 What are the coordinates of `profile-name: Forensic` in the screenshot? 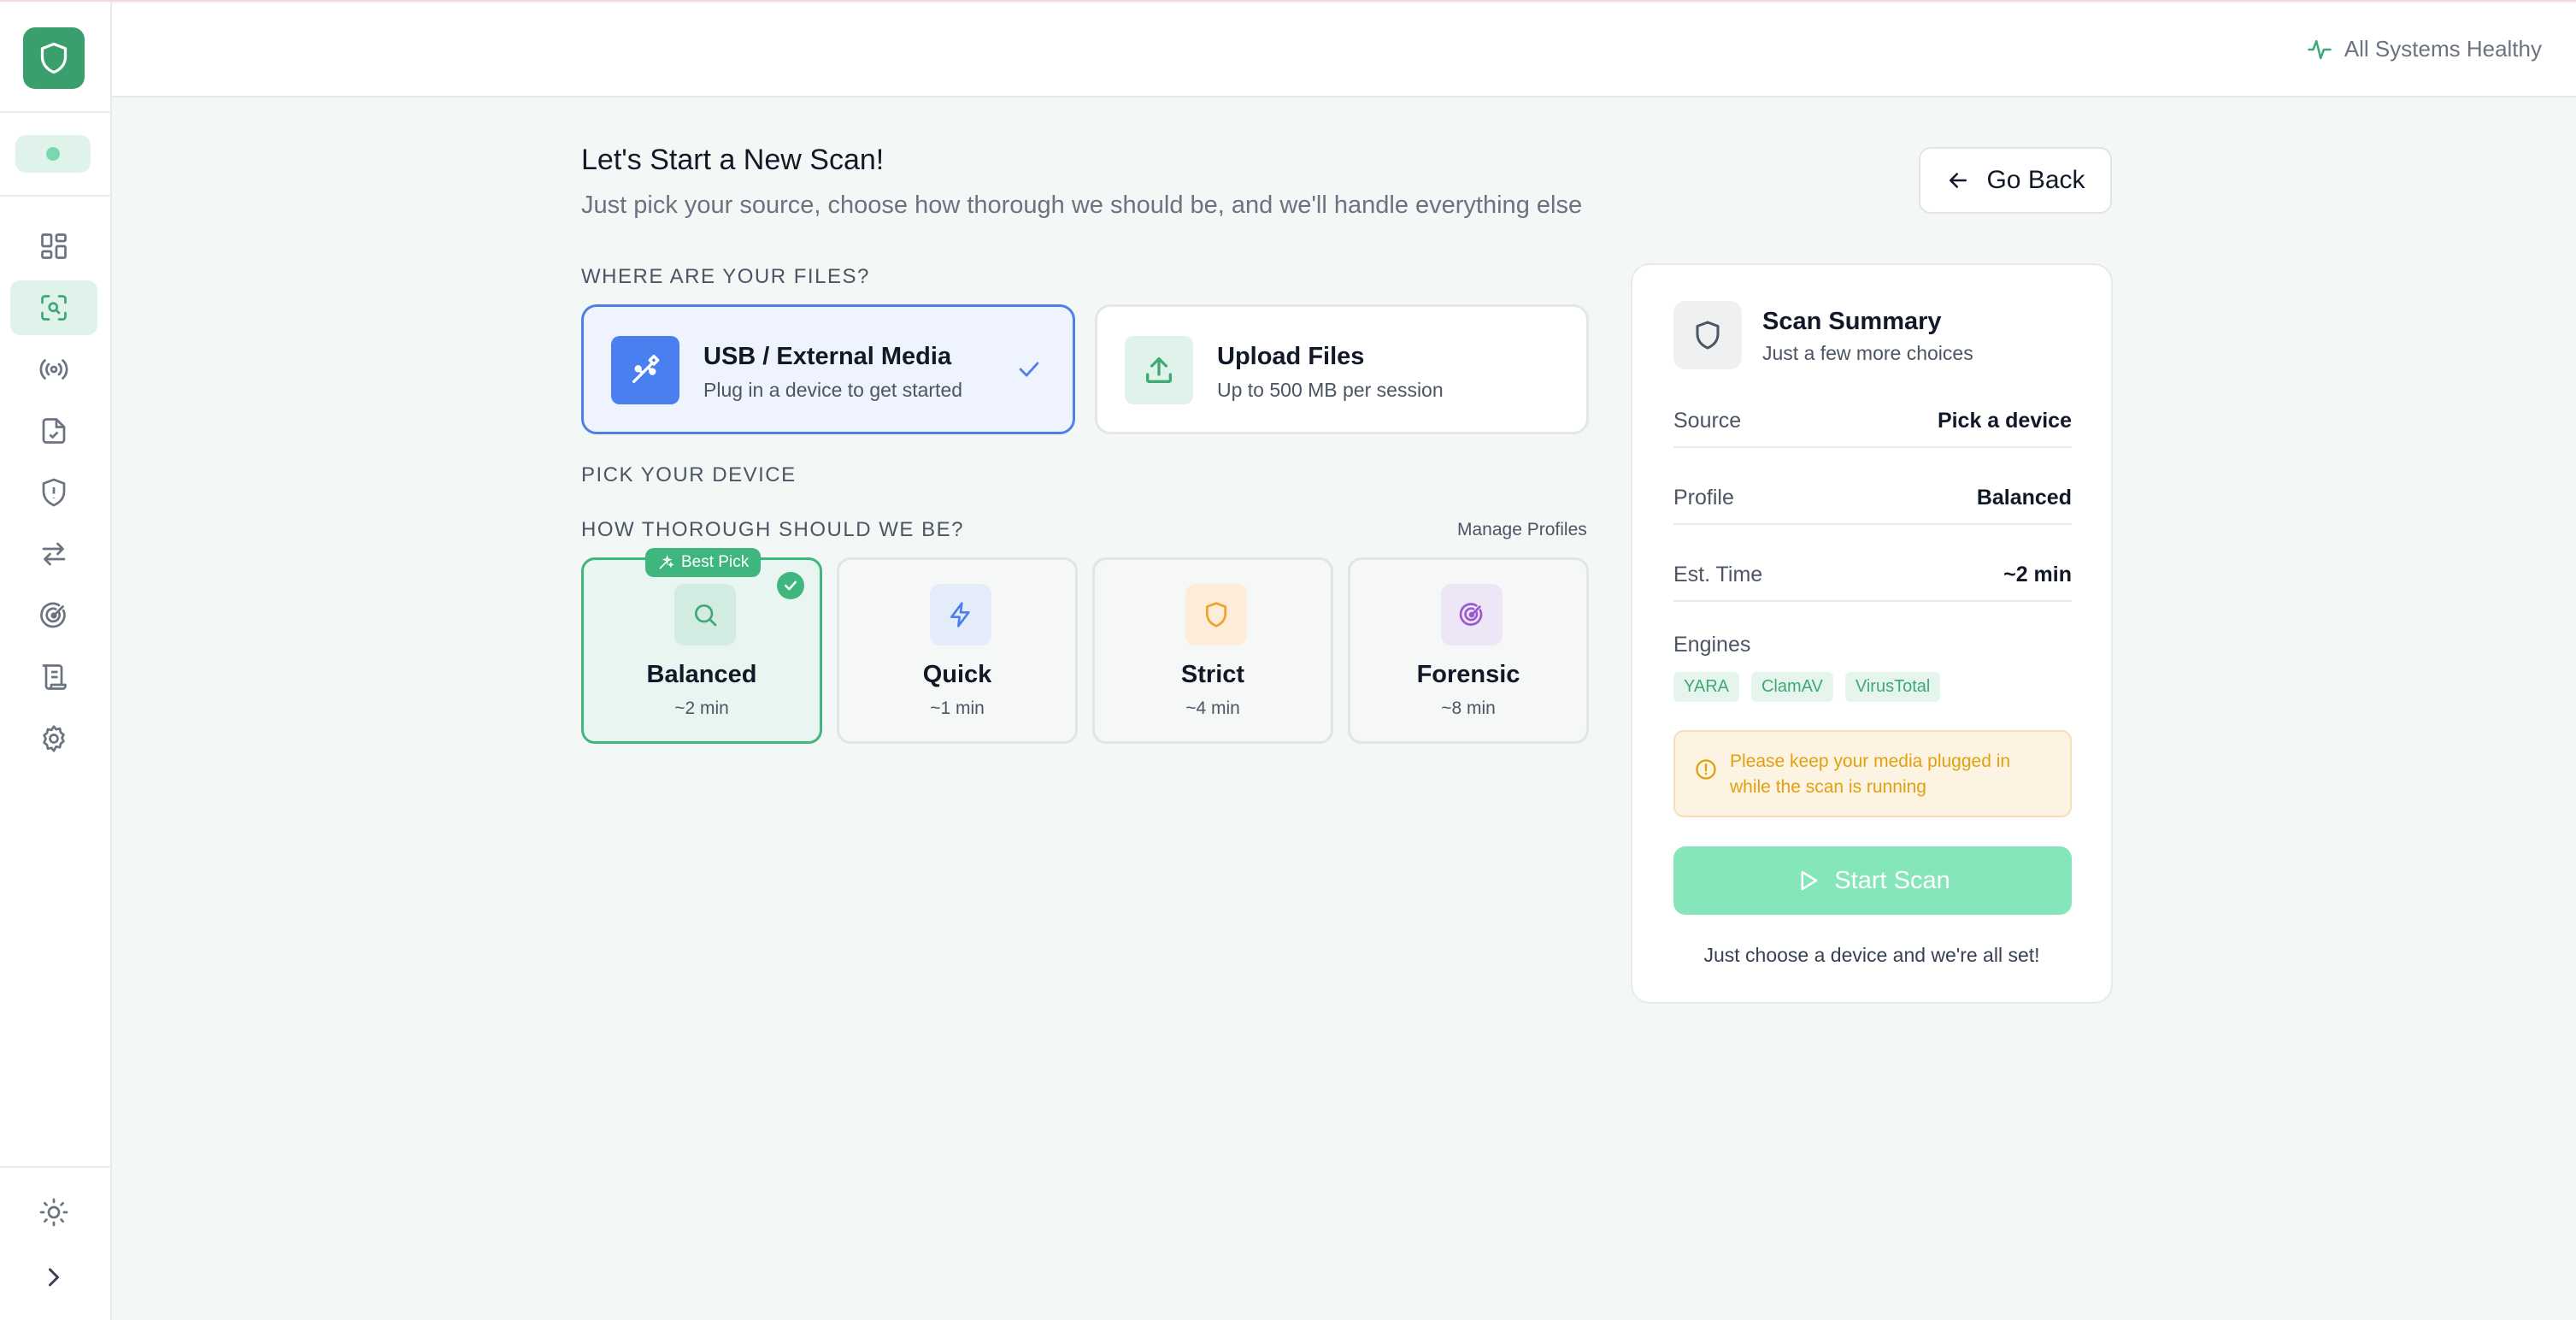 It's located at (1468, 675).